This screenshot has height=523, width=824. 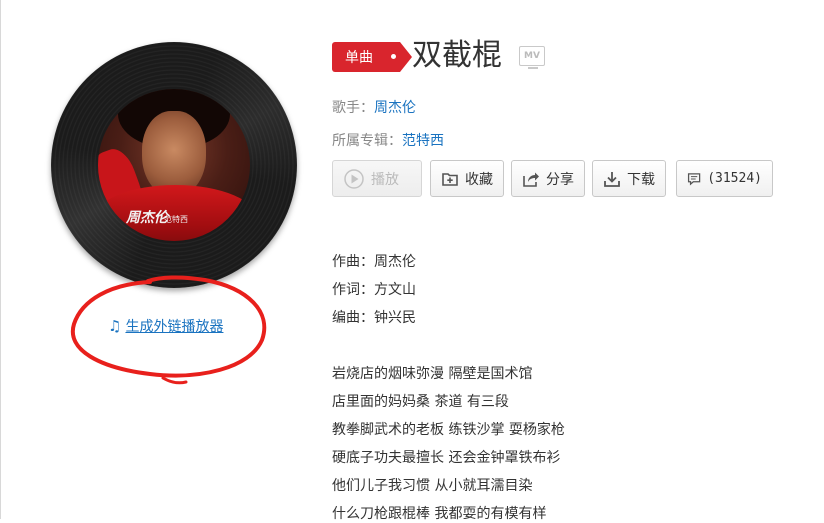 I want to click on download-button: 下载, so click(x=629, y=178).